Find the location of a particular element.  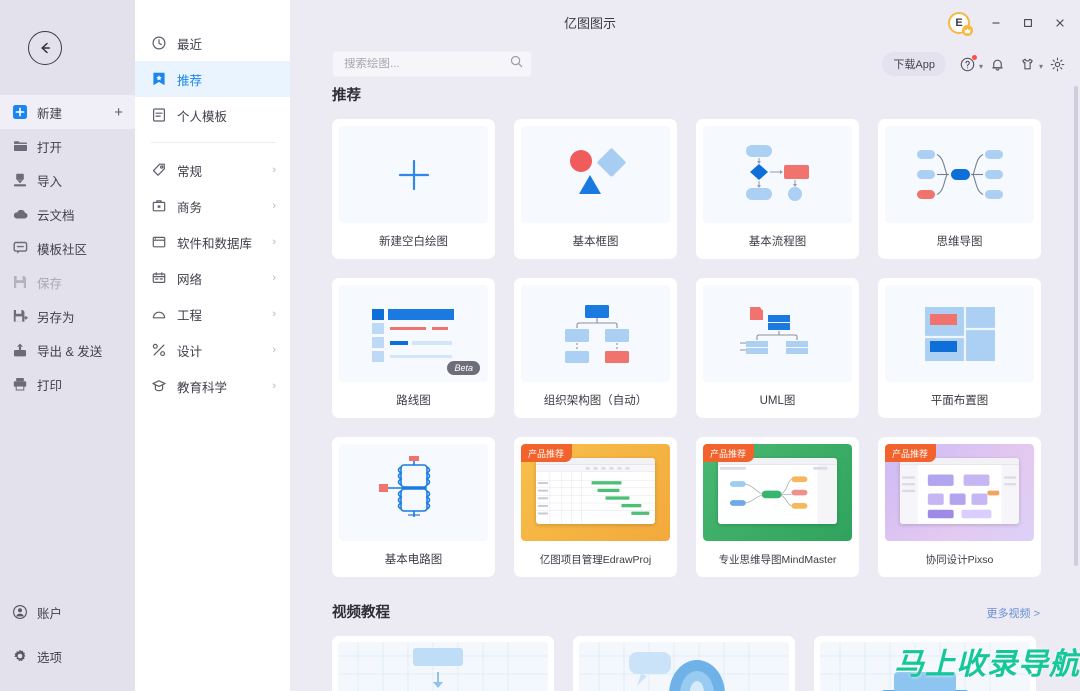

template-card-basic-diagram: 基本框图 is located at coordinates (595, 189).